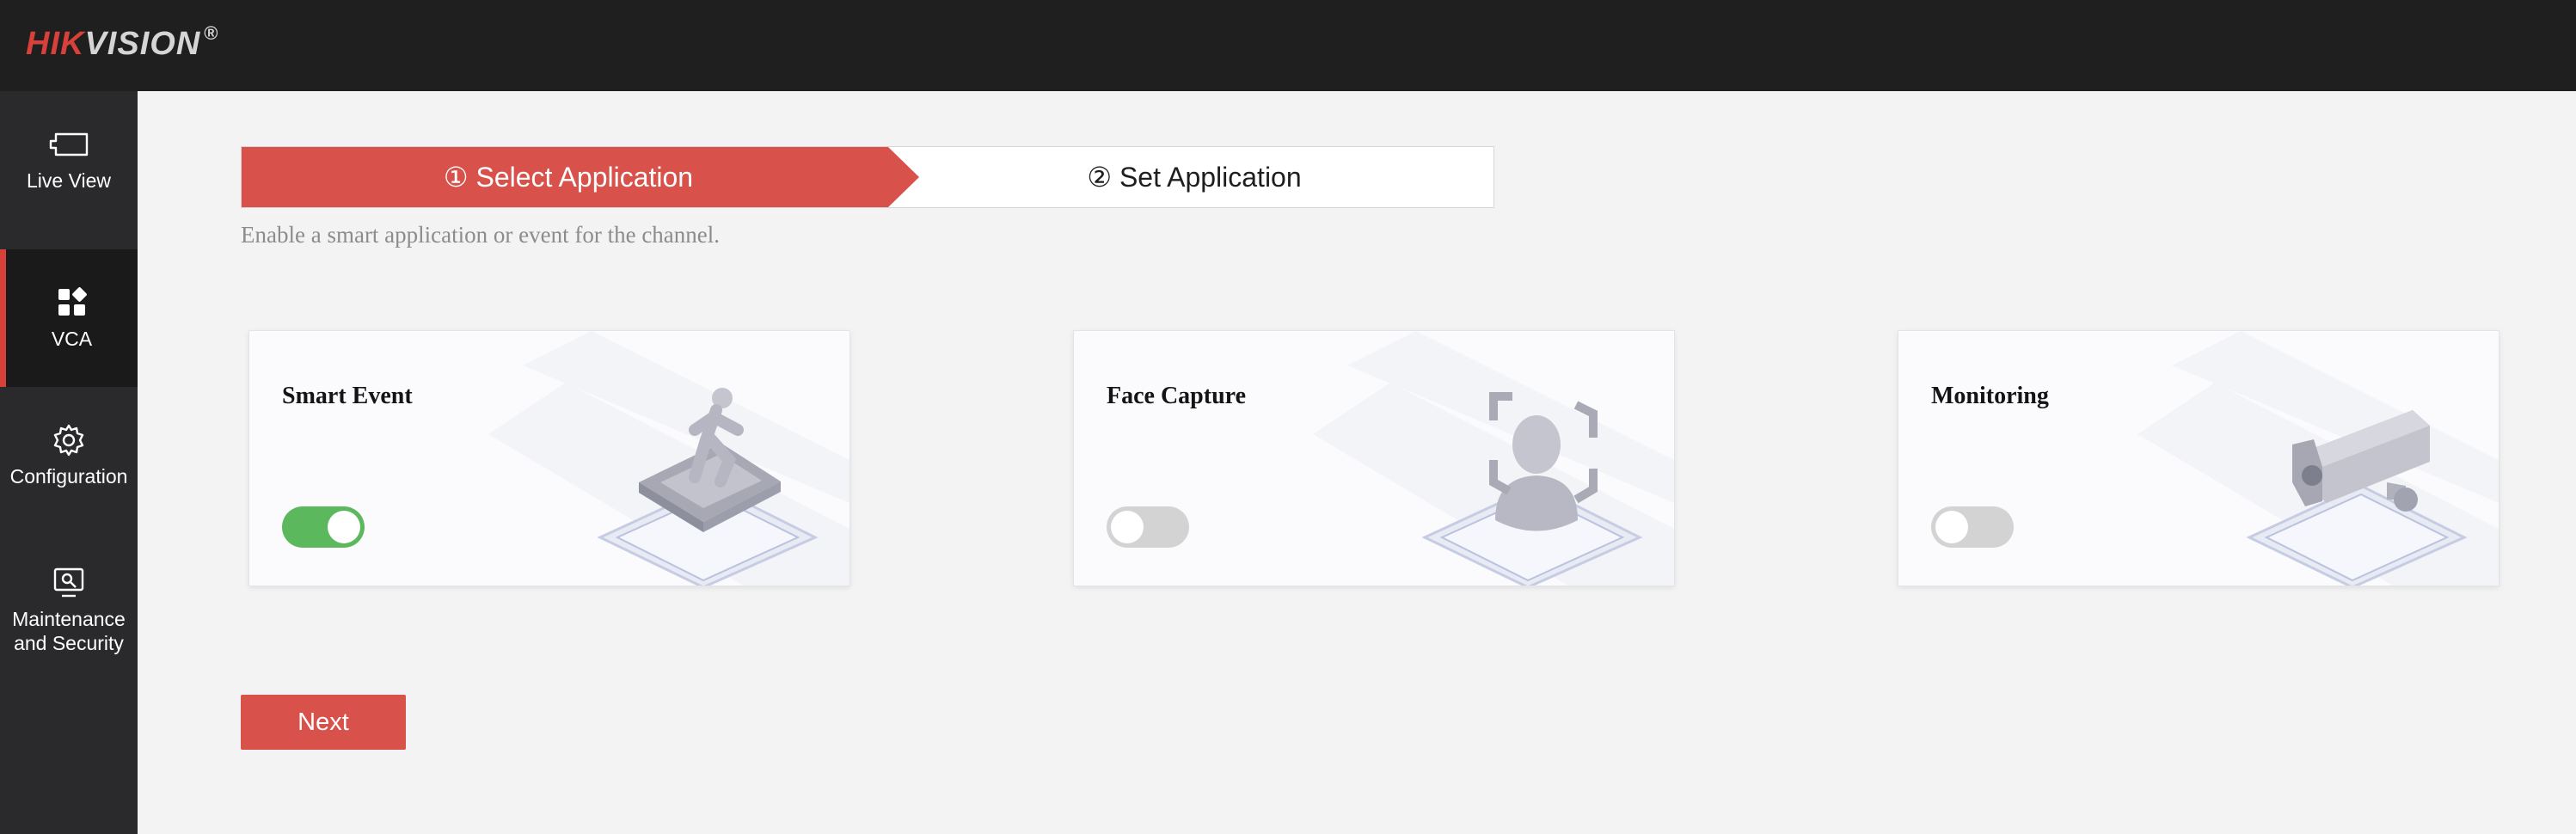 The height and width of the screenshot is (834, 2576). I want to click on app-card-face-capture: Face Capture, so click(1374, 458).